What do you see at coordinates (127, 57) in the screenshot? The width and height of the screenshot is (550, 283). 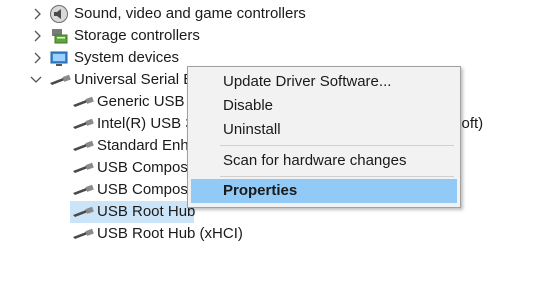 I see `tree-item-label: System devices` at bounding box center [127, 57].